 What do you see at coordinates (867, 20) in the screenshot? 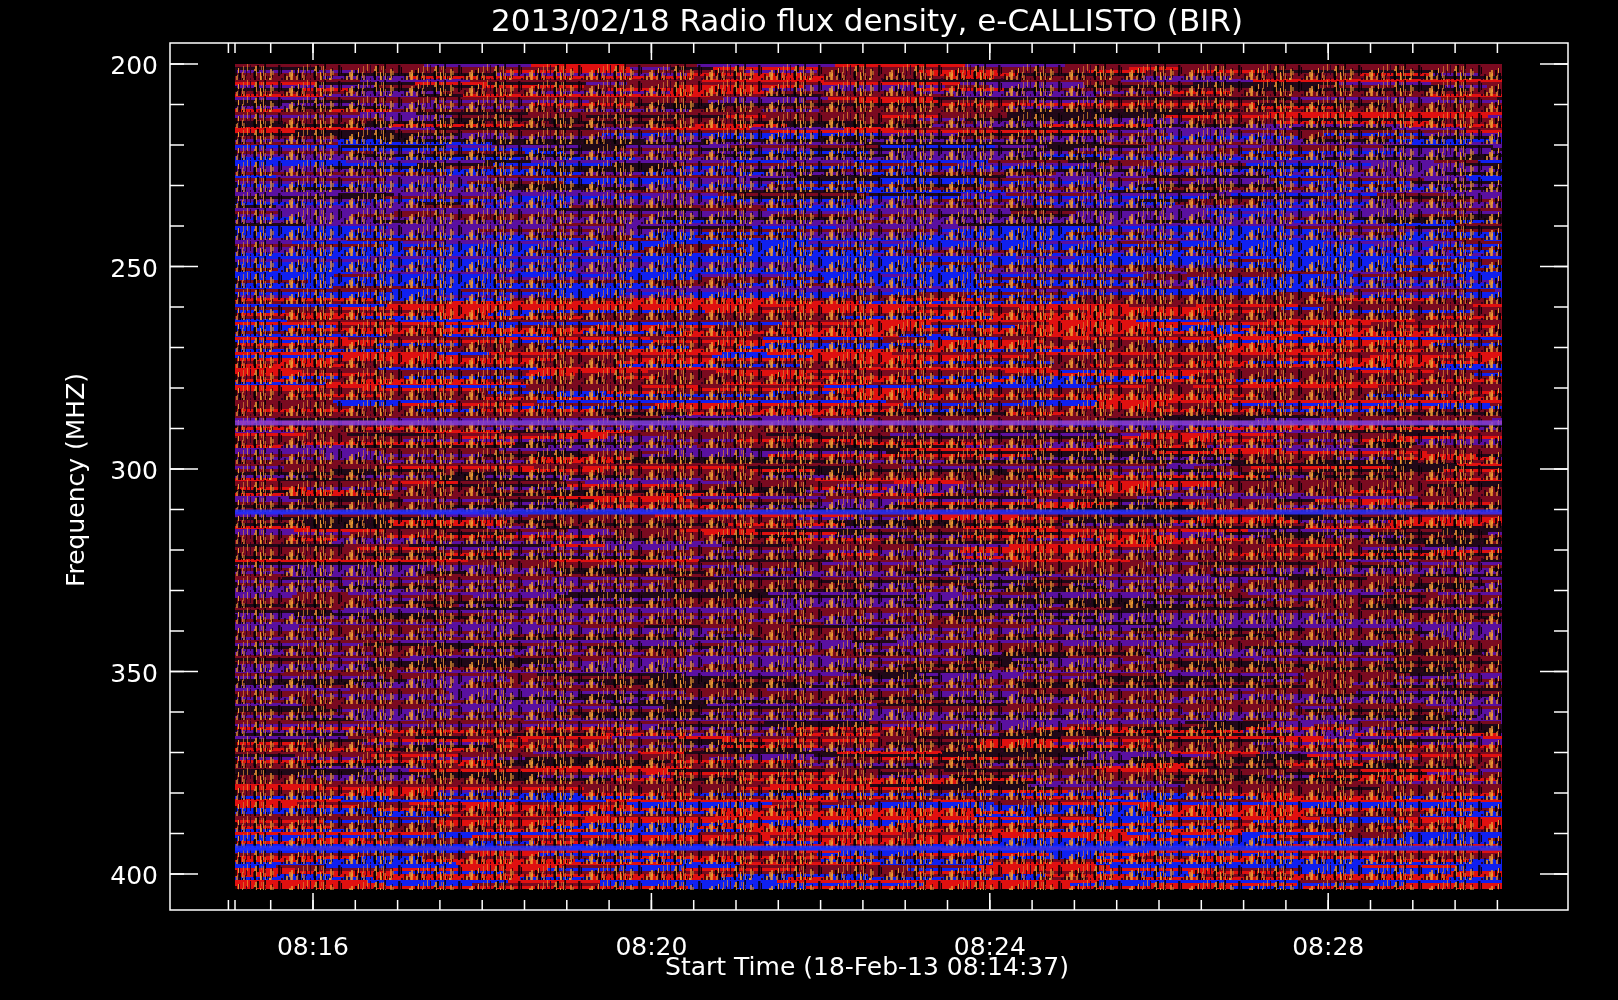
I see `chart-title: 2013/02/18 Radio flux density, e-CALLISTO (BIR)` at bounding box center [867, 20].